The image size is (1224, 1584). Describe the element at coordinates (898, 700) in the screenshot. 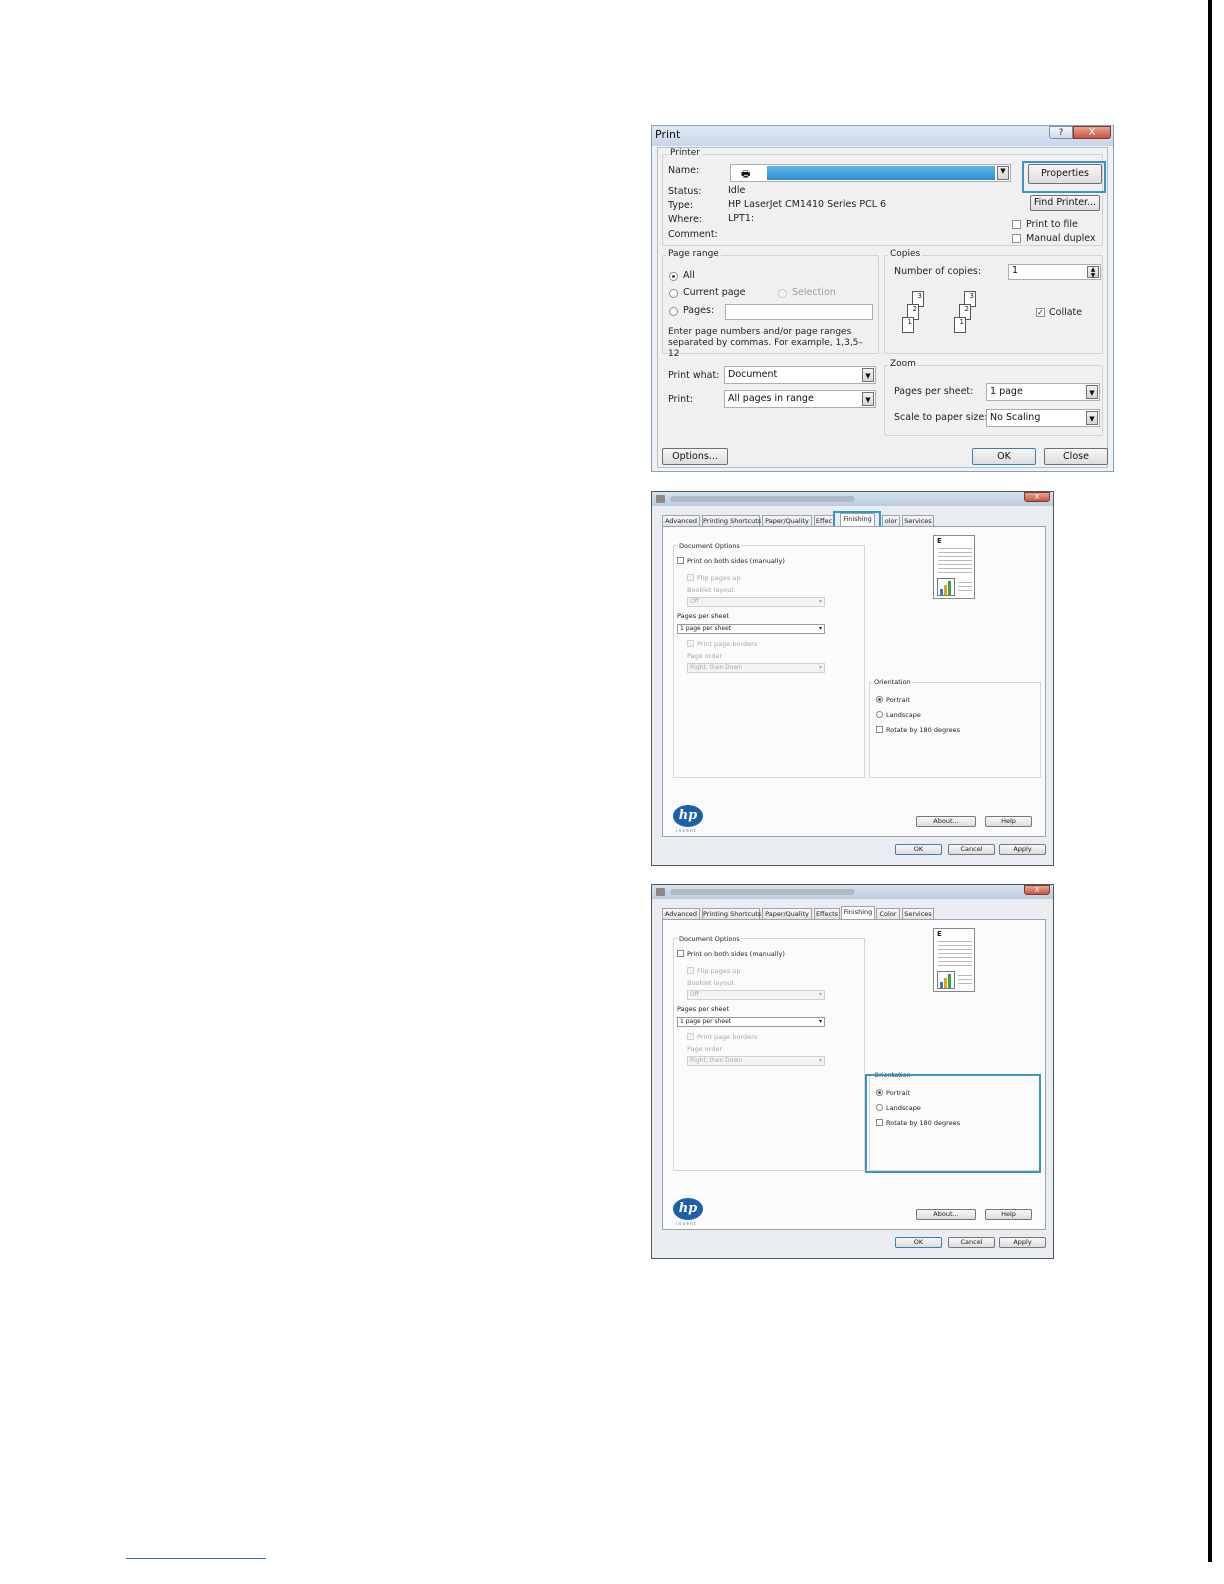

I see `portrait-label: Portrait` at that location.